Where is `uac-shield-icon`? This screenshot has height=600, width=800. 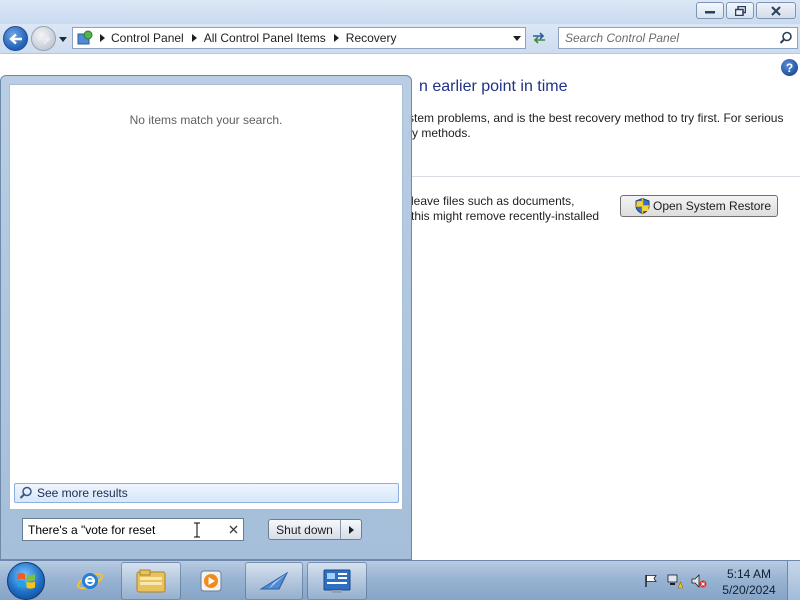
uac-shield-icon is located at coordinates (642, 206).